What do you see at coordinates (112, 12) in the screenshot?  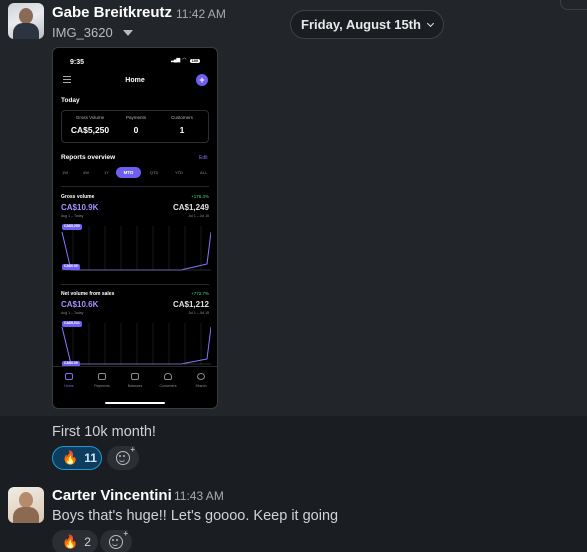 I see `author-name: Gabe Breitkreutz` at bounding box center [112, 12].